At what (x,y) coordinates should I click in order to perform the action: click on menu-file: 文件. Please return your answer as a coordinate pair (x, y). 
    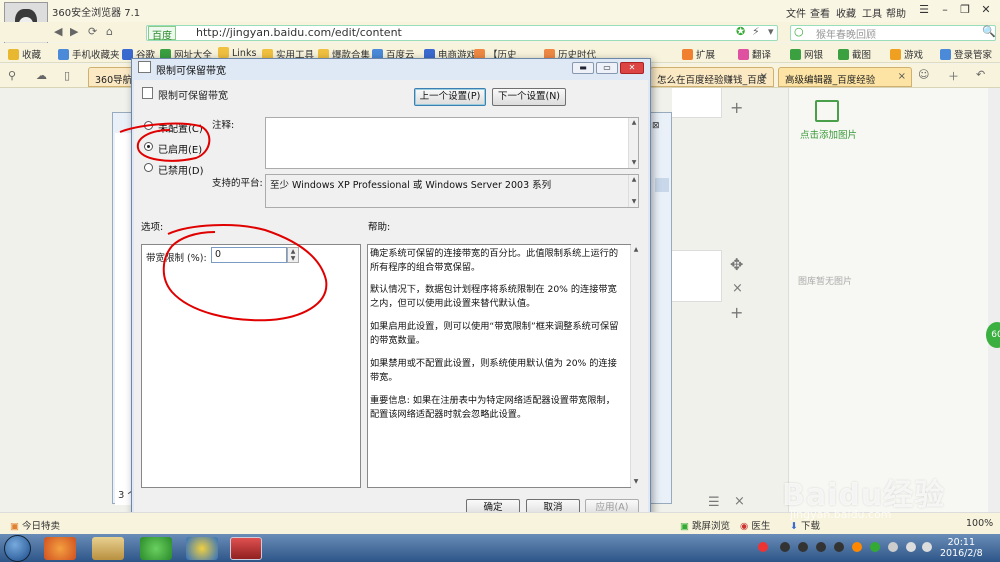
    Looking at the image, I should click on (796, 12).